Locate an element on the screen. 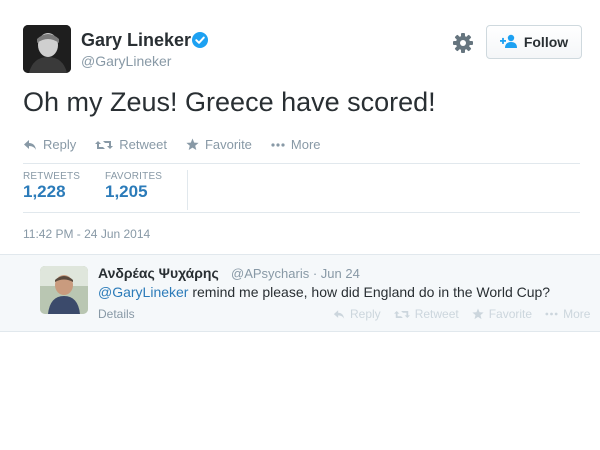 The height and width of the screenshot is (450, 600). reply-actions: Reply Retweet Favorite More is located at coordinates (466, 314).